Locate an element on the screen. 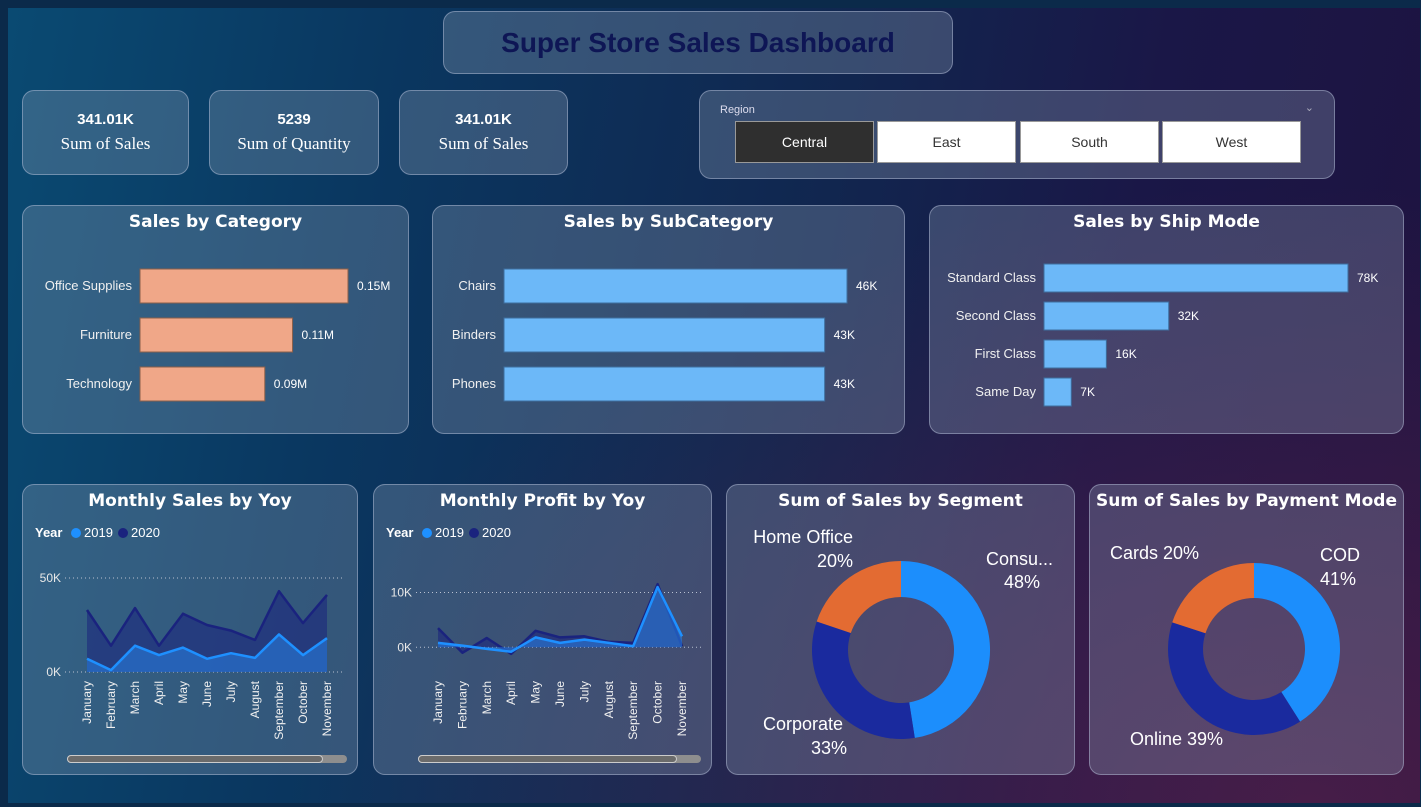  kpi-card-sales-2: 341.01K Sum of Sales is located at coordinates (483, 132).